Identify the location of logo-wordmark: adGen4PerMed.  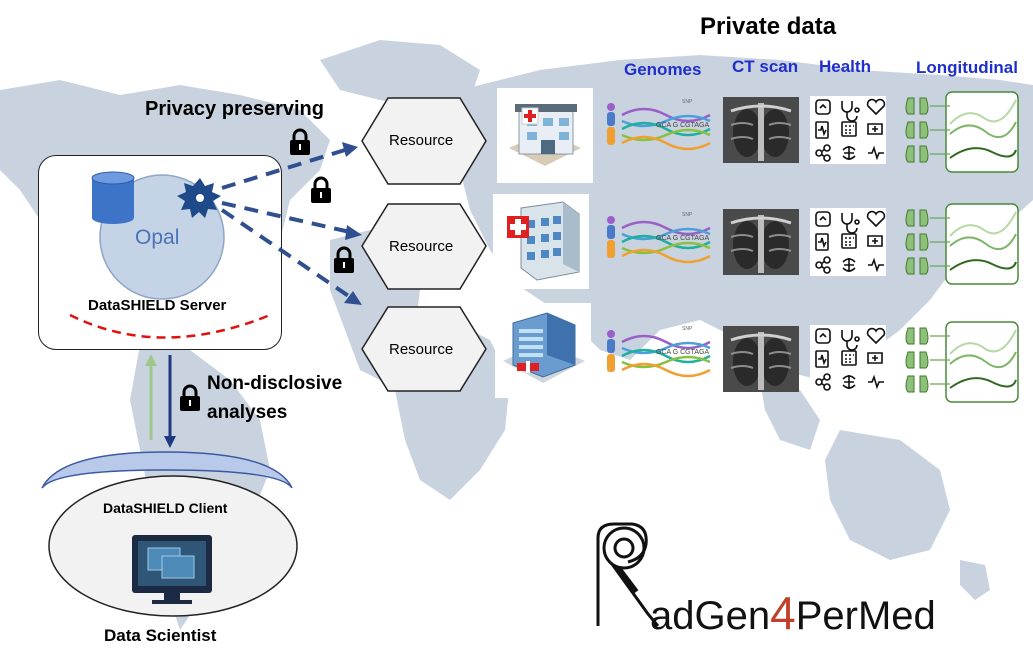
(793, 613).